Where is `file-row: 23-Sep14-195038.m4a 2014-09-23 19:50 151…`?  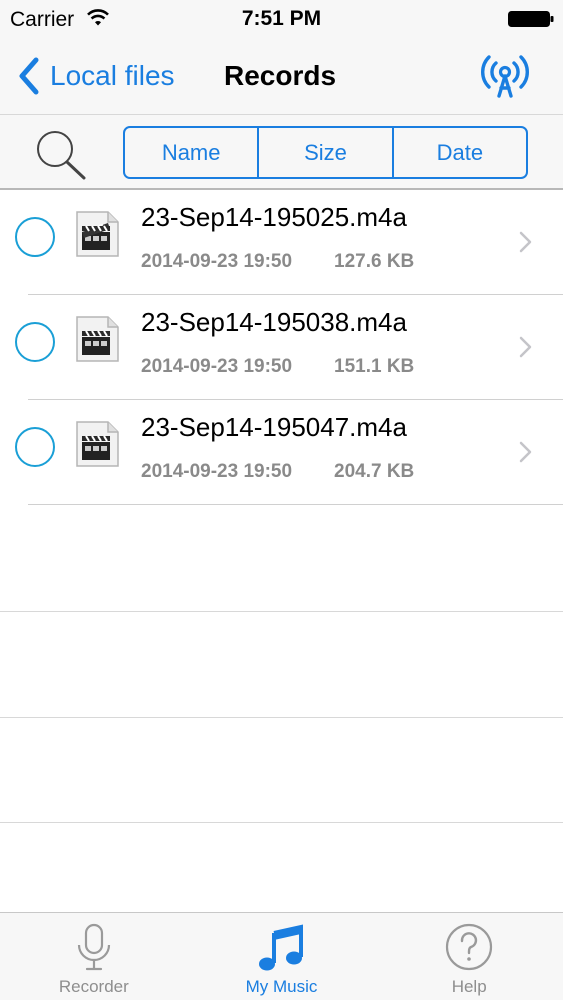
file-row: 23-Sep14-195038.m4a 2014-09-23 19:50 151… is located at coordinates (281, 347).